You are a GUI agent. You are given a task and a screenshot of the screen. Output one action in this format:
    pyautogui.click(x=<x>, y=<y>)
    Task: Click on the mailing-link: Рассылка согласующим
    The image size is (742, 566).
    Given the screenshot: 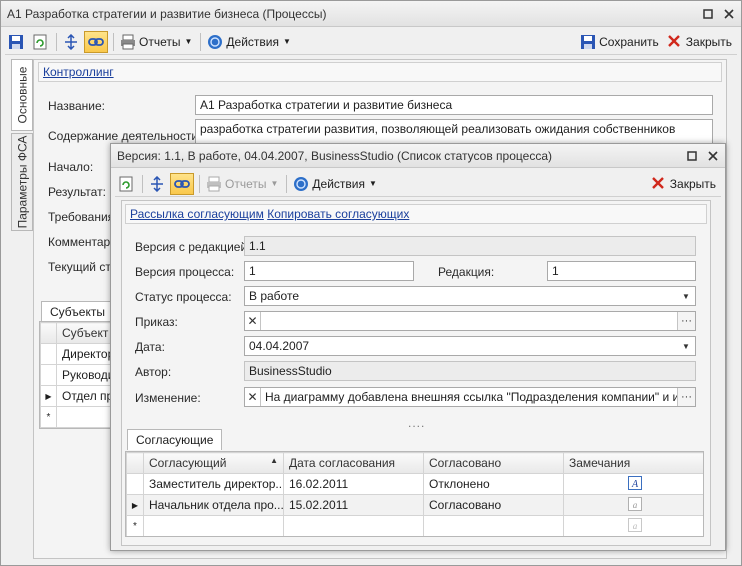 What is the action you would take?
    pyautogui.click(x=197, y=214)
    